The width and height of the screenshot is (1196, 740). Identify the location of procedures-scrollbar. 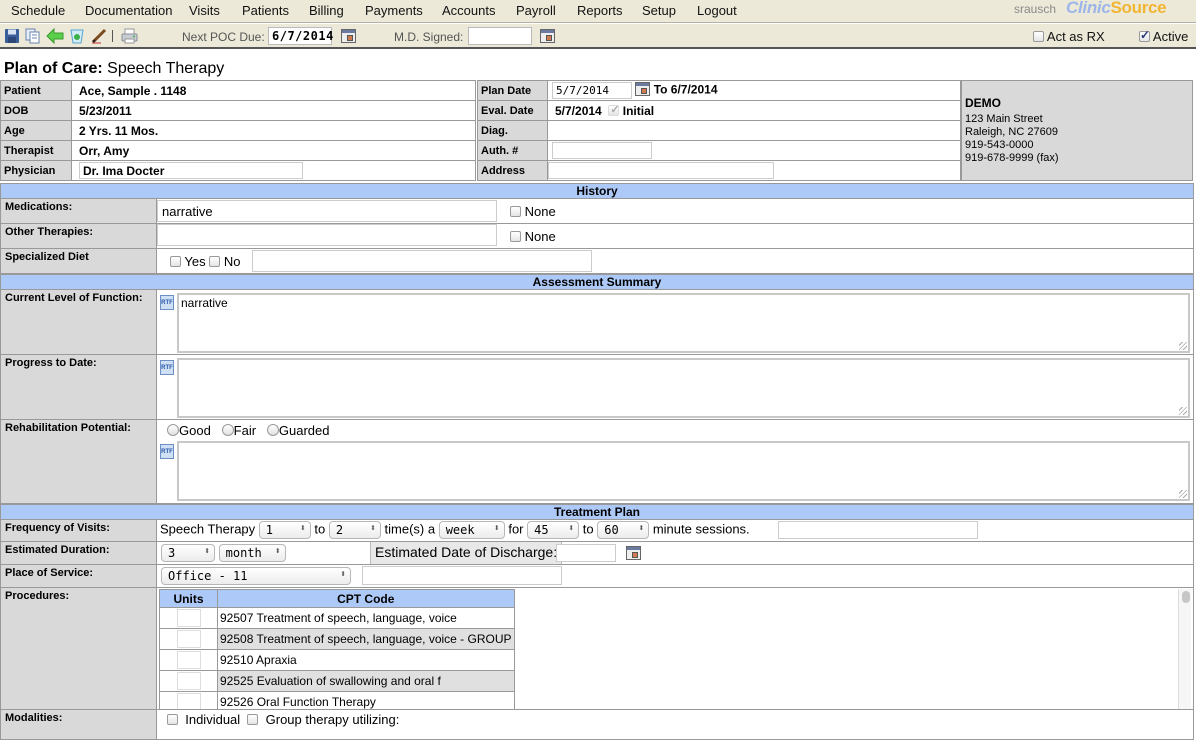
(1184, 649).